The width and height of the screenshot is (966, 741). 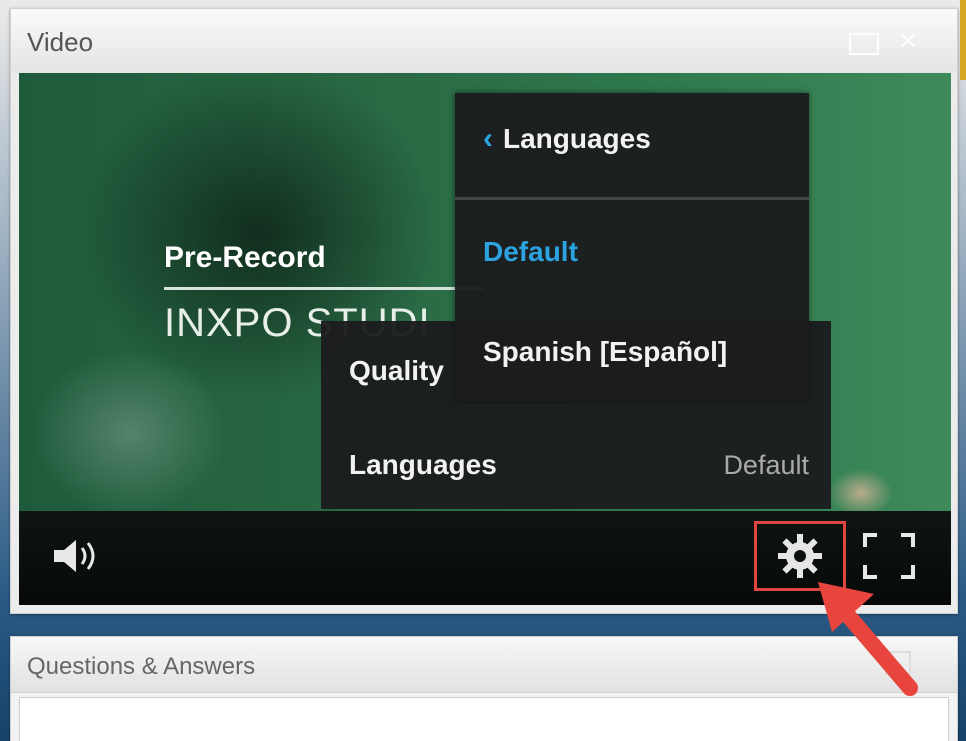 What do you see at coordinates (141, 666) in the screenshot?
I see `qa-panel-title: Questions & Answers` at bounding box center [141, 666].